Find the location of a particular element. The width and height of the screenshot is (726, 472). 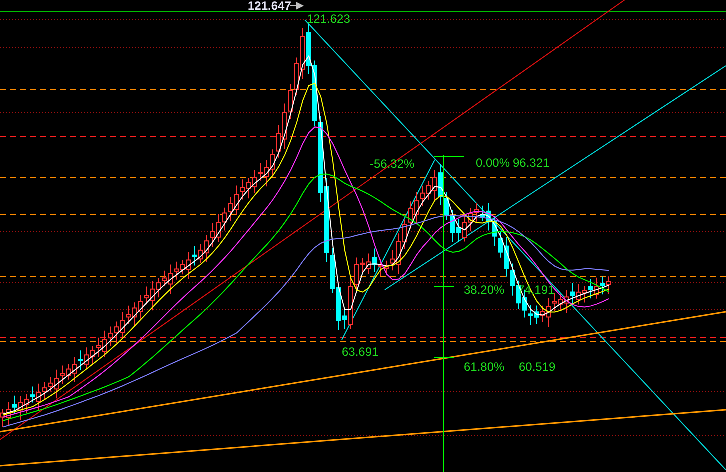

level-label: 38.20% is located at coordinates (484, 290).